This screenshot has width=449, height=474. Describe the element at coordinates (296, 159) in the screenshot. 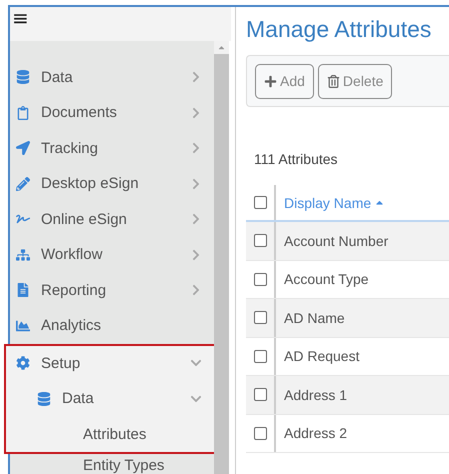

I see `record-count: 111 Attributes` at that location.